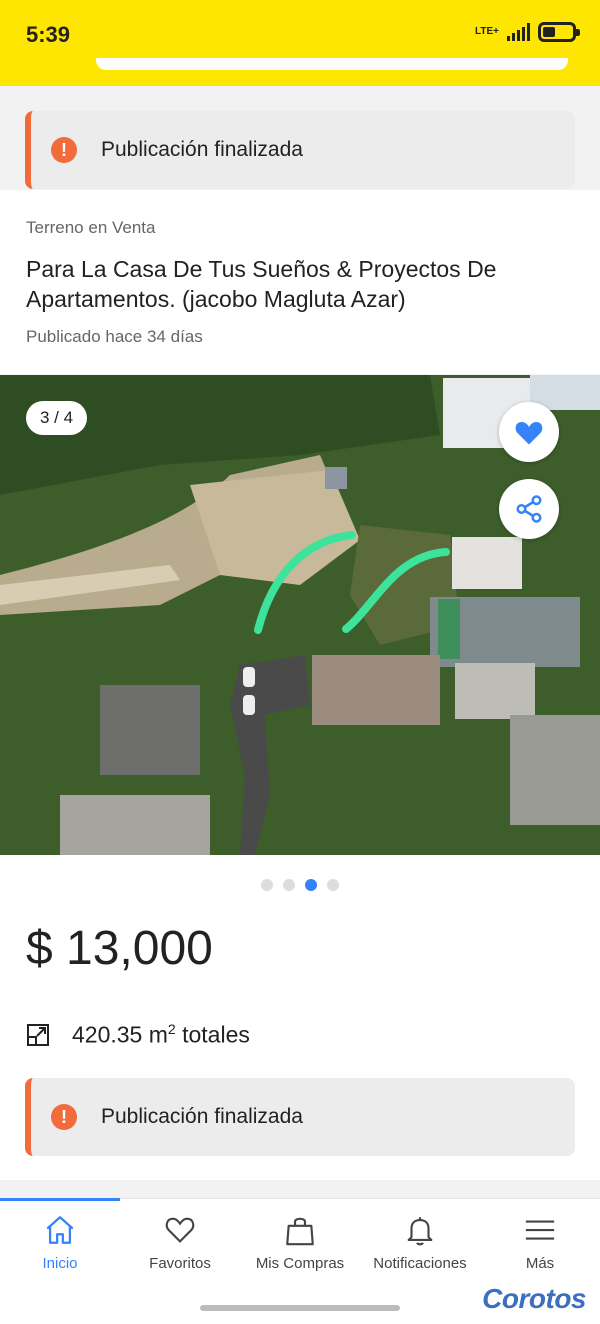 The image size is (600, 1324). I want to click on menu-icon, so click(540, 1230).